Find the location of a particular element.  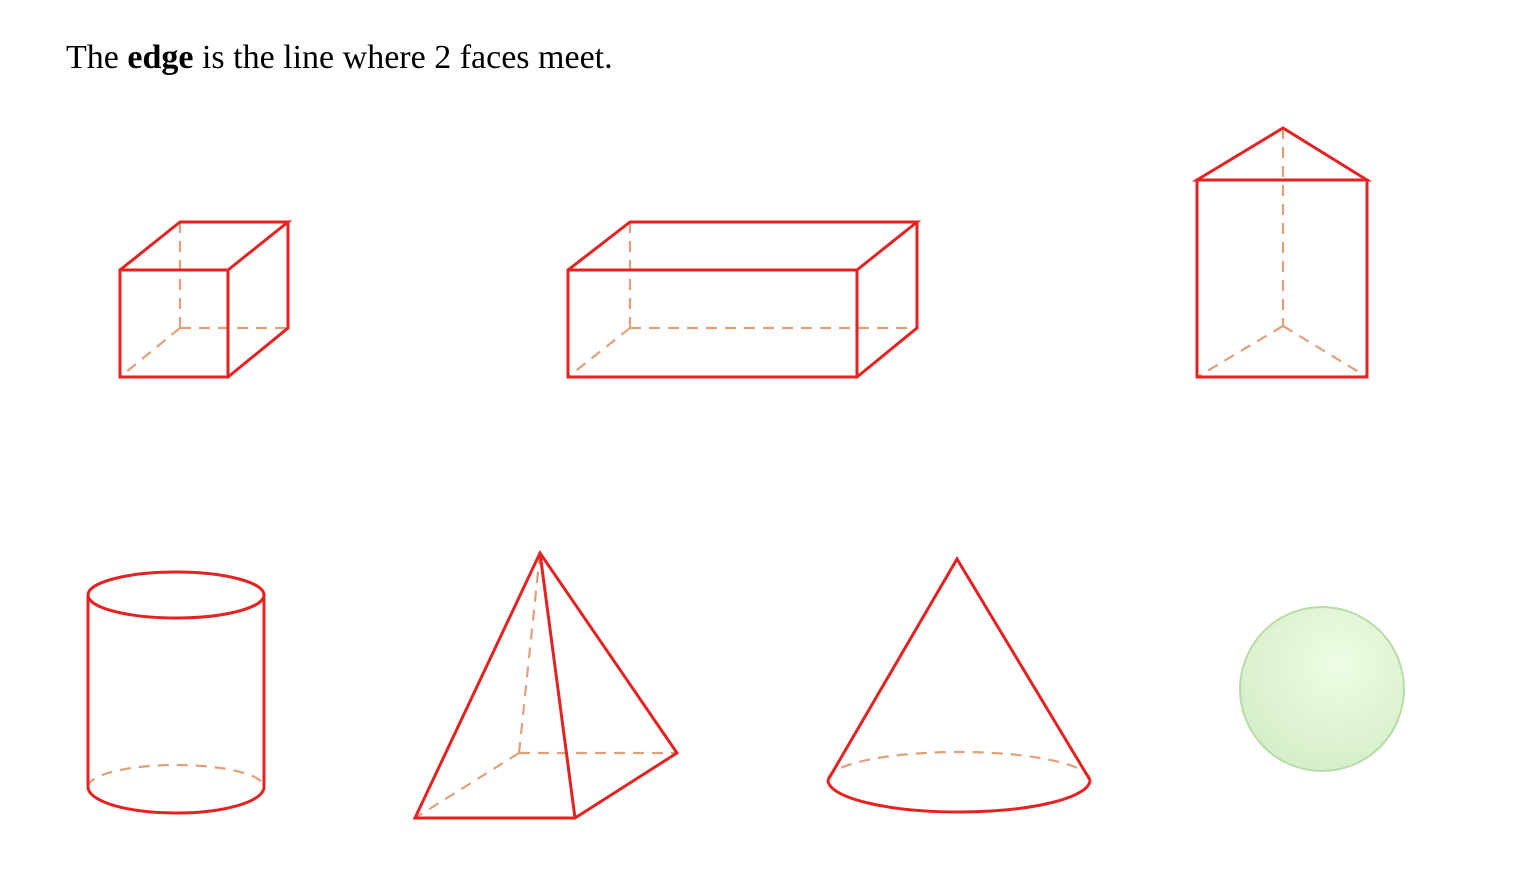

triangular-prism-shape is located at coordinates (1282, 252).